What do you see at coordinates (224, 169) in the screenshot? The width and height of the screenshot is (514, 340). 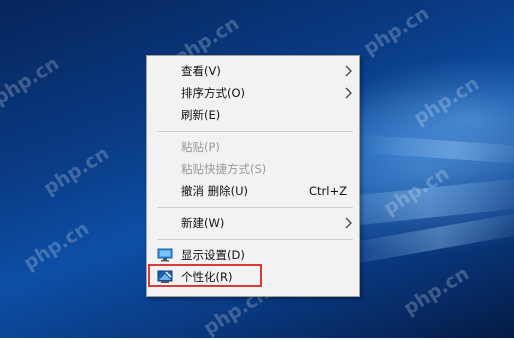 I see `menu-item-label: 粘贴快捷方式(S)` at bounding box center [224, 169].